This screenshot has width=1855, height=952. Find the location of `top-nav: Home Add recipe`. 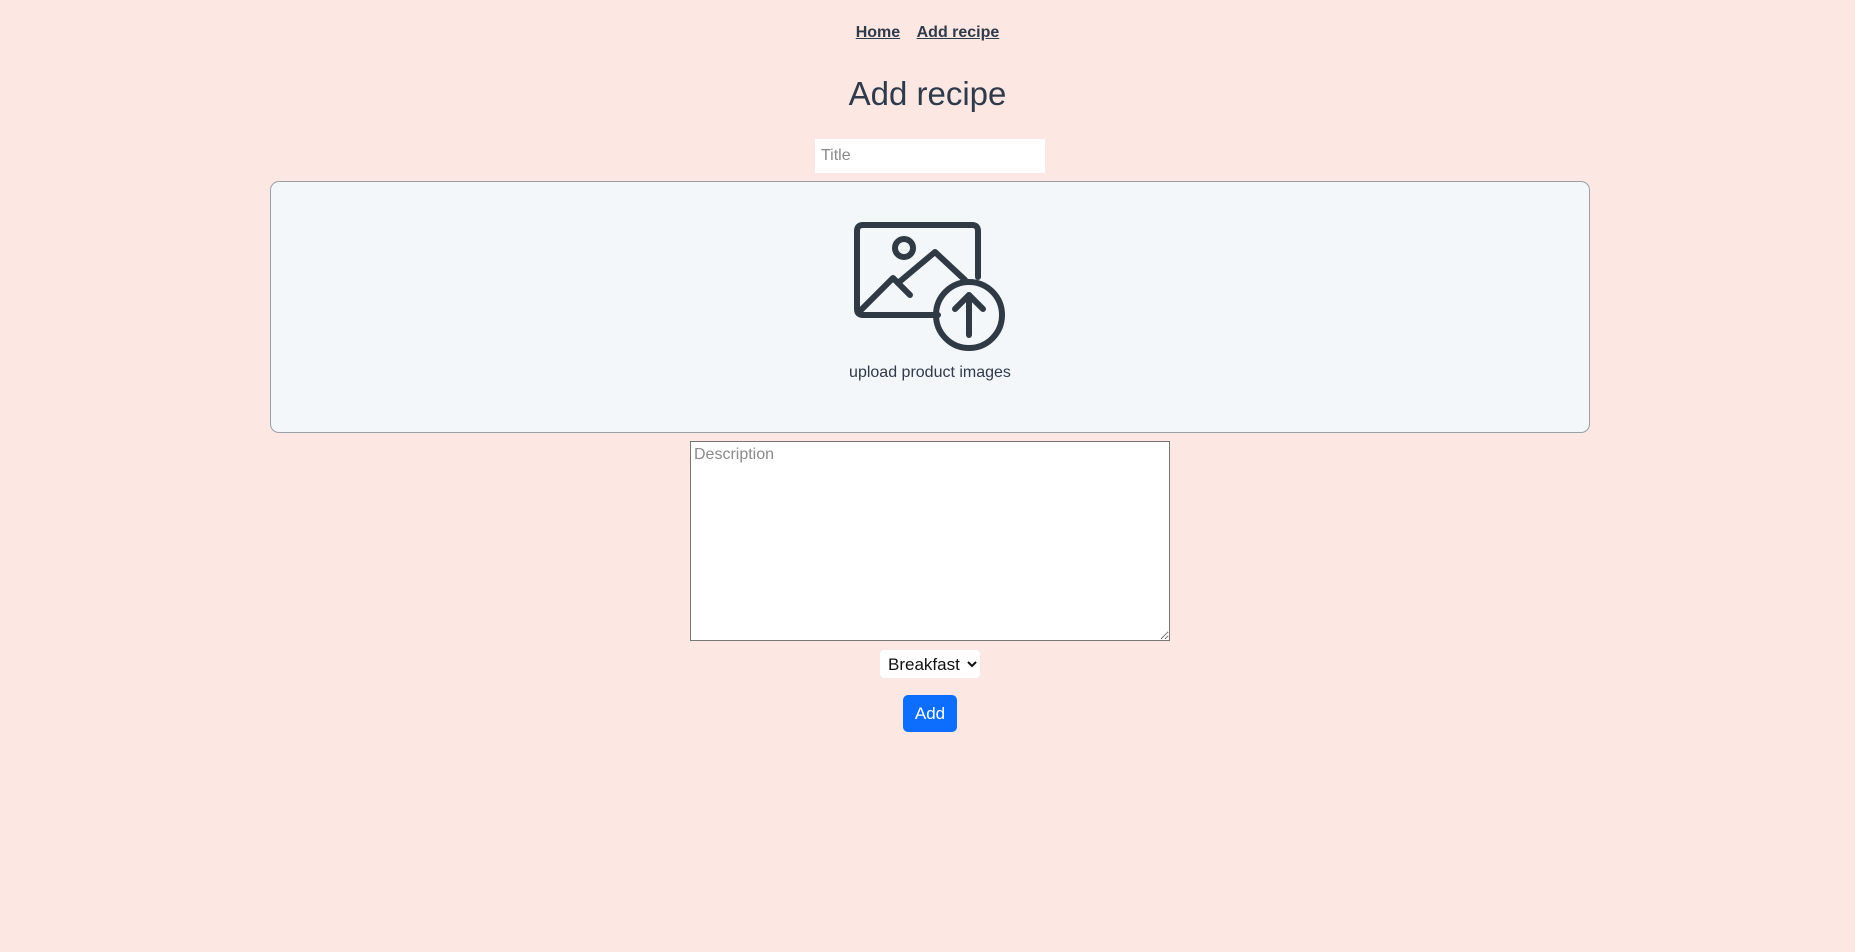

top-nav: Home Add recipe is located at coordinates (927, 33).